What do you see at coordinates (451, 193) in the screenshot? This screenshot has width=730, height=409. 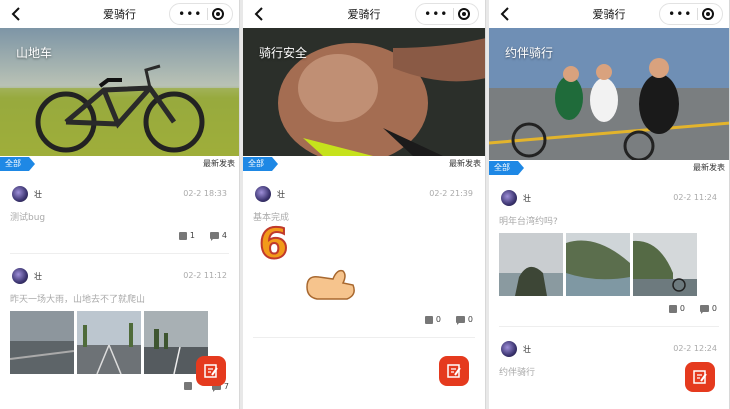 I see `post-time: 02-2 21:39` at bounding box center [451, 193].